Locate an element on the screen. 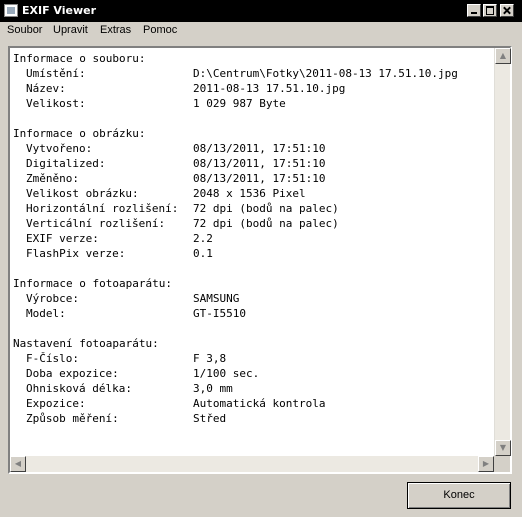 The image size is (522, 517). field-label: Ohnisková délka: is located at coordinates (79, 388).